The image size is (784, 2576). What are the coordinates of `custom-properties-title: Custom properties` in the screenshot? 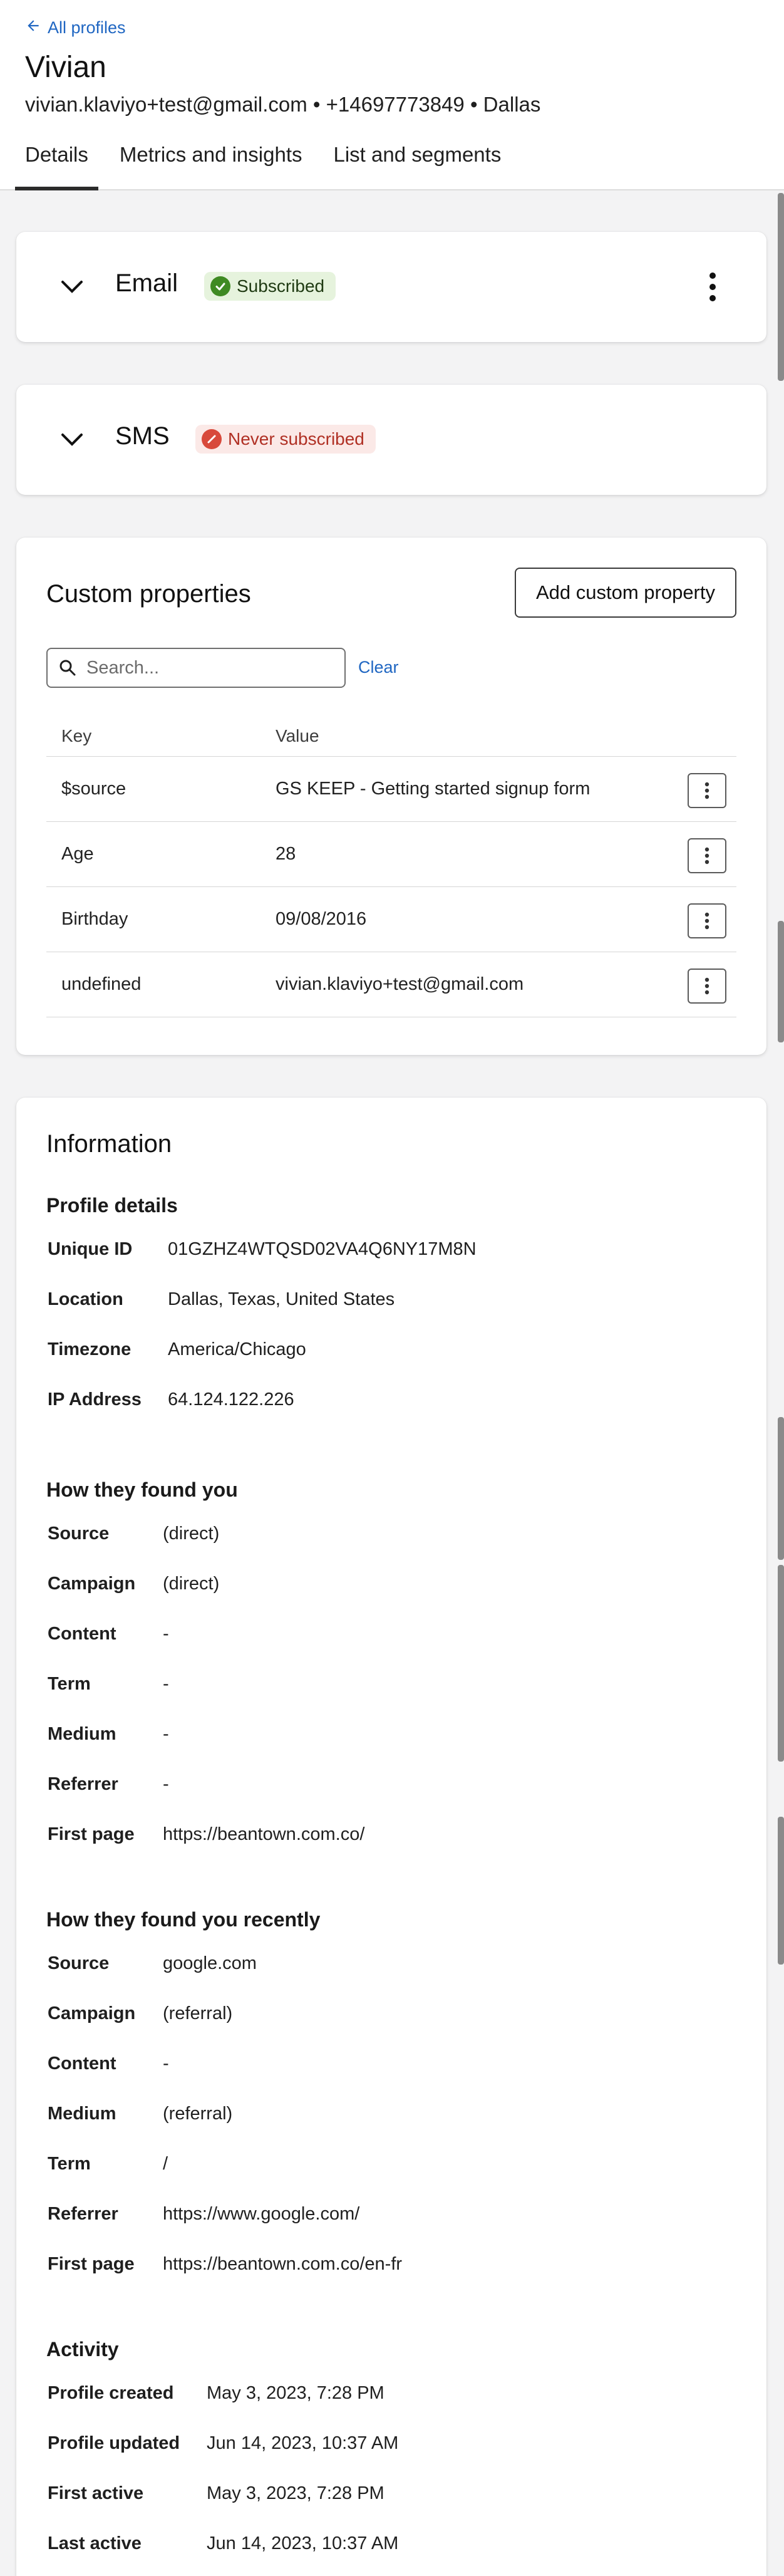 It's located at (148, 594).